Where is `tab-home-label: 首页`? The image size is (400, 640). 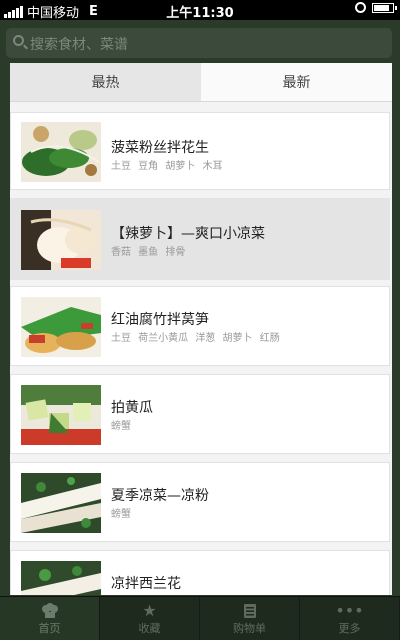
tab-home-label: 首页 is located at coordinates (49, 628).